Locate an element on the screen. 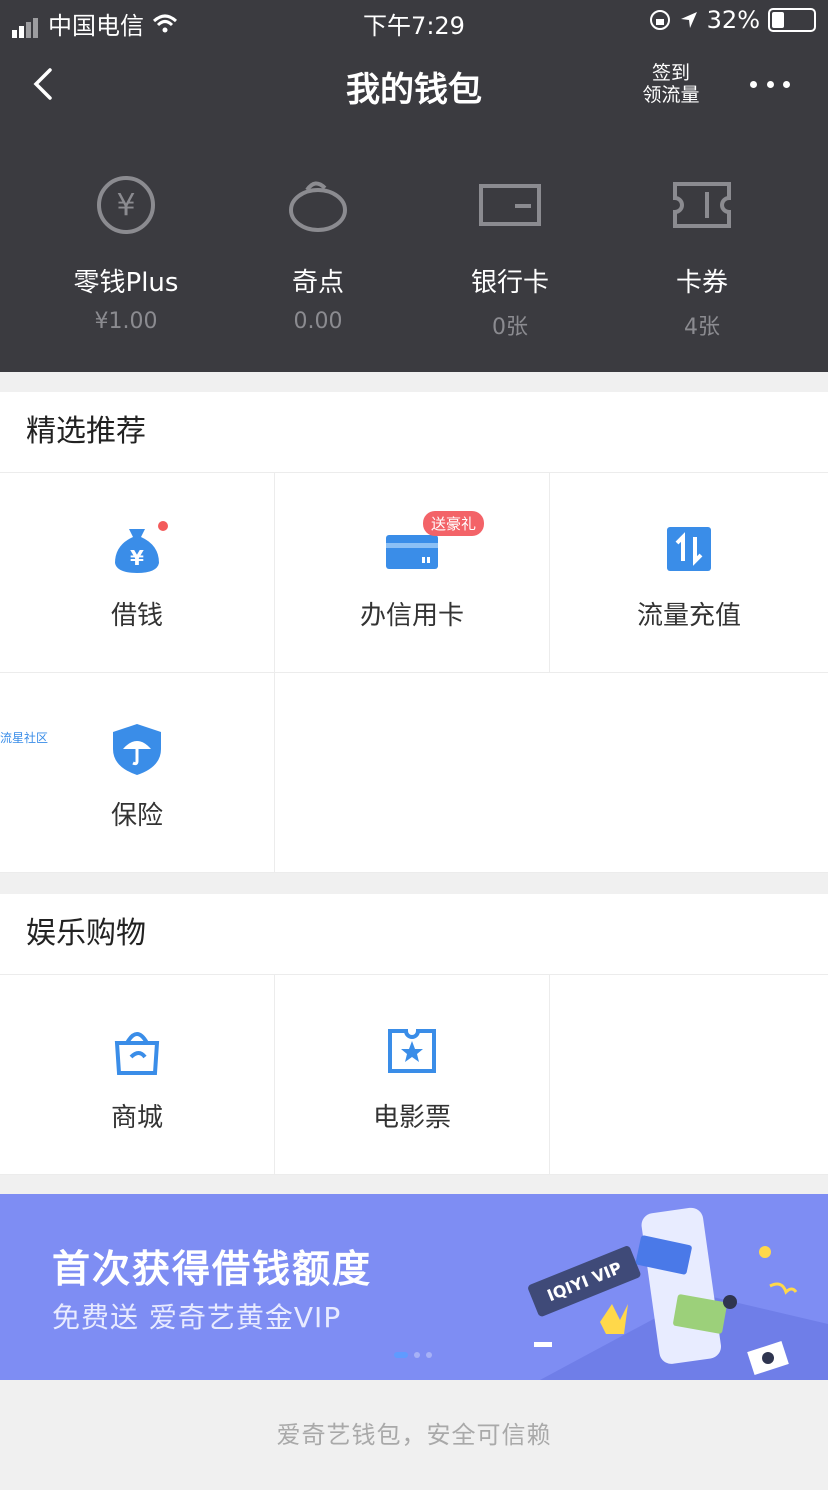  mall-item: 商城 is located at coordinates (137, 1075).